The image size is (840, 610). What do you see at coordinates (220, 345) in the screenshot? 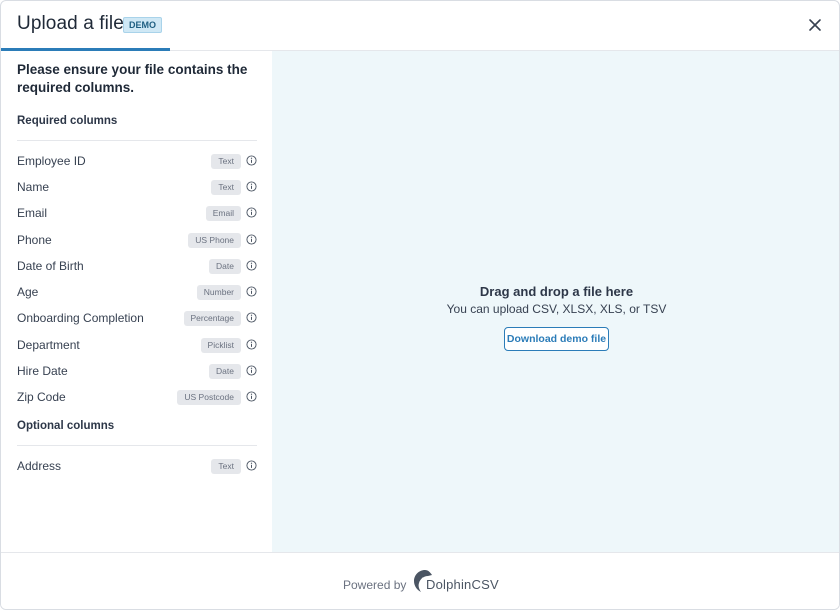
I see `column-type-badge: Picklist` at bounding box center [220, 345].